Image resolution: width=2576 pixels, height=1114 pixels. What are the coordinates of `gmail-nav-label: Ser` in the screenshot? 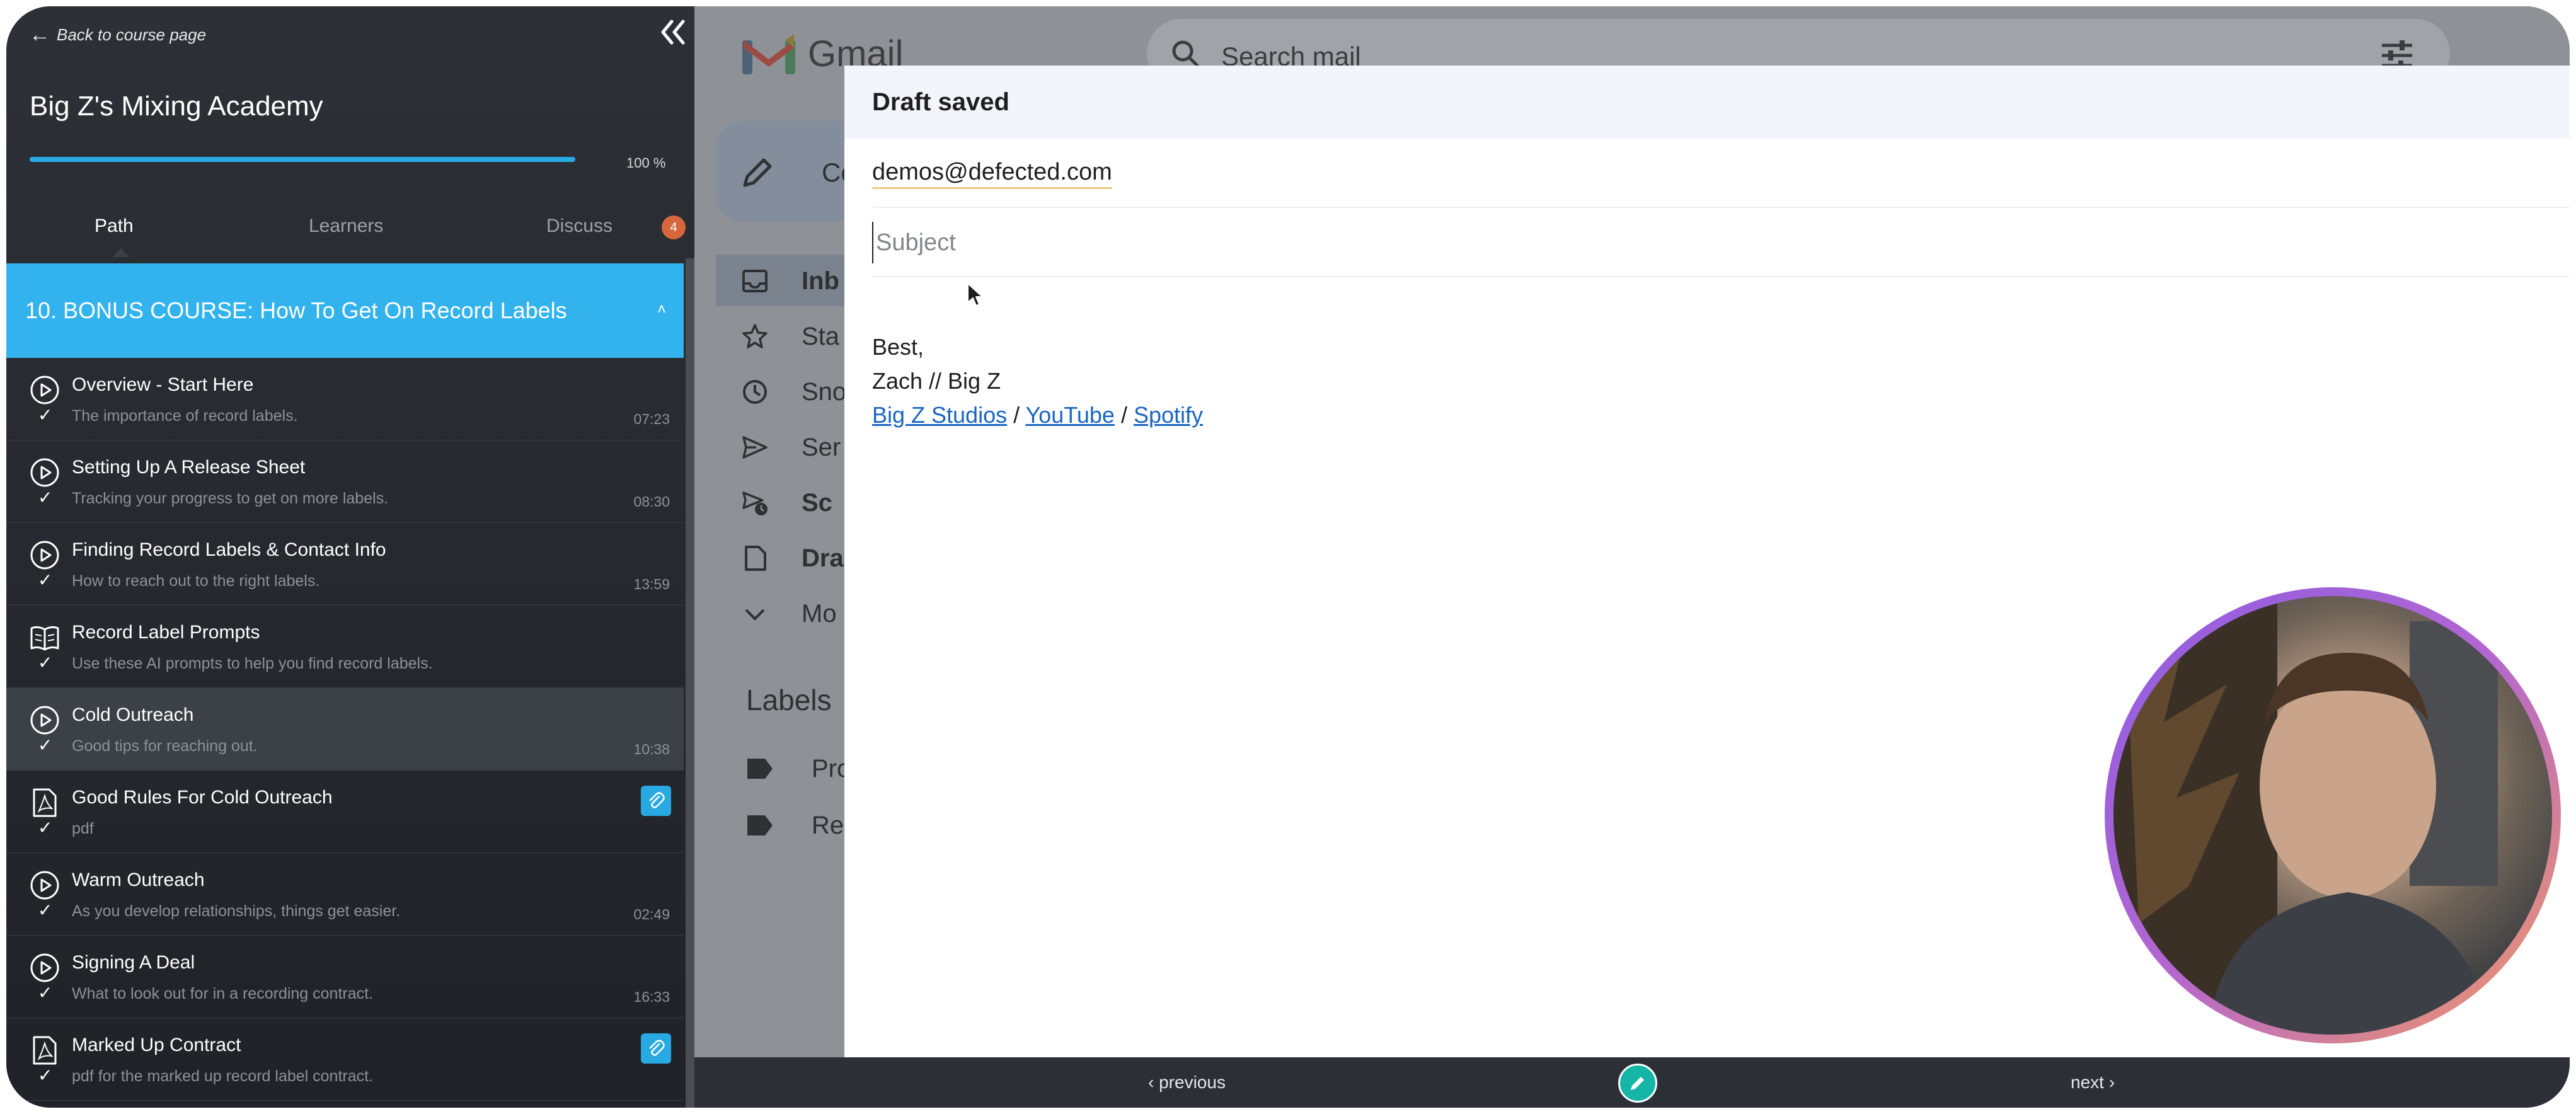 It's located at (821, 447).